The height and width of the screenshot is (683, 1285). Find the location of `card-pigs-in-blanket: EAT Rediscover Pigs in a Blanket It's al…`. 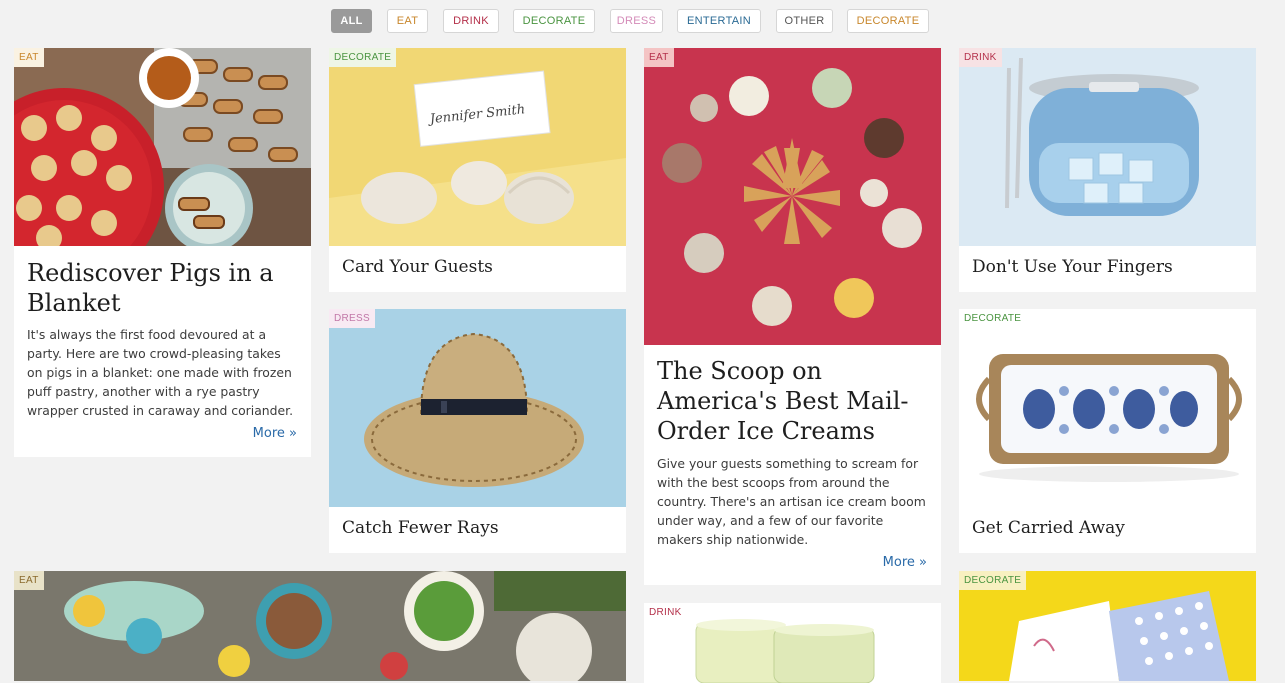

card-pigs-in-blanket: EAT Rediscover Pigs in a Blanket It's al… is located at coordinates (162, 252).